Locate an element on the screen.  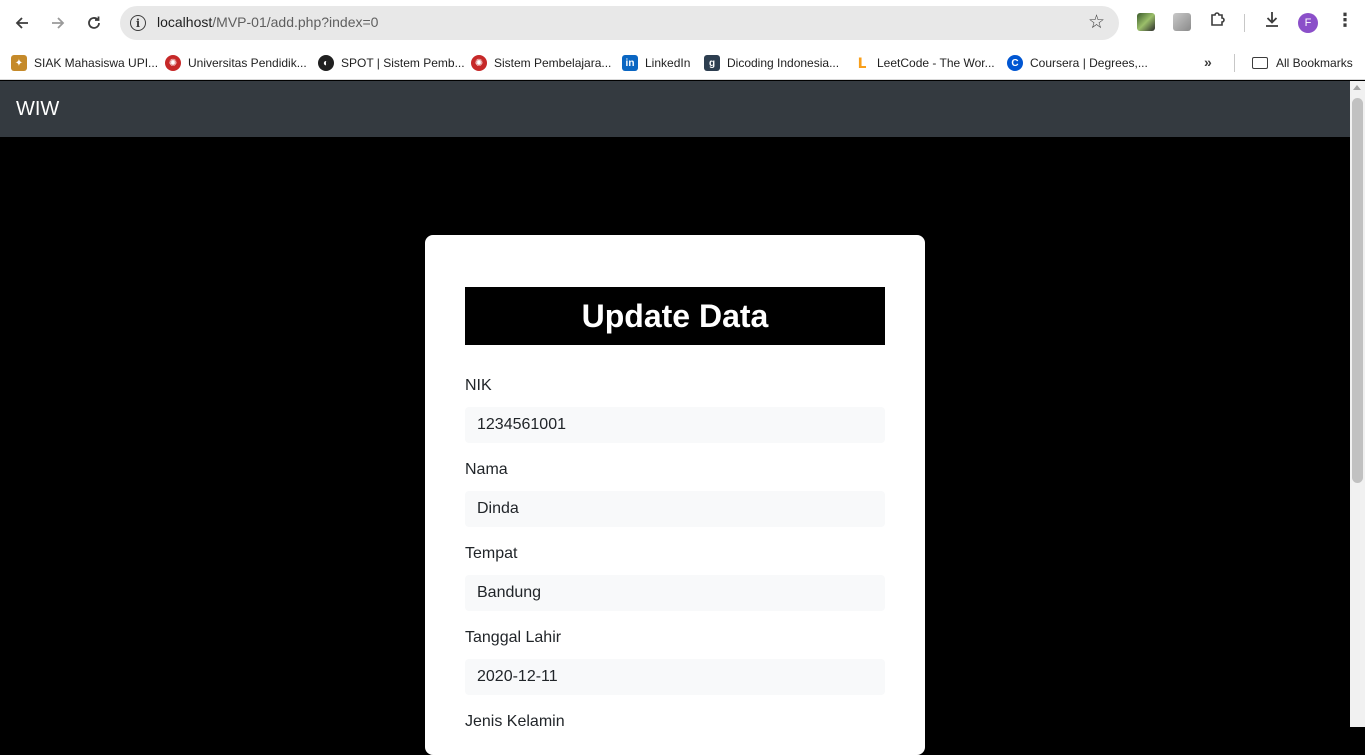
browser-menu-icon: ⋮ is located at coordinates (1345, 20).